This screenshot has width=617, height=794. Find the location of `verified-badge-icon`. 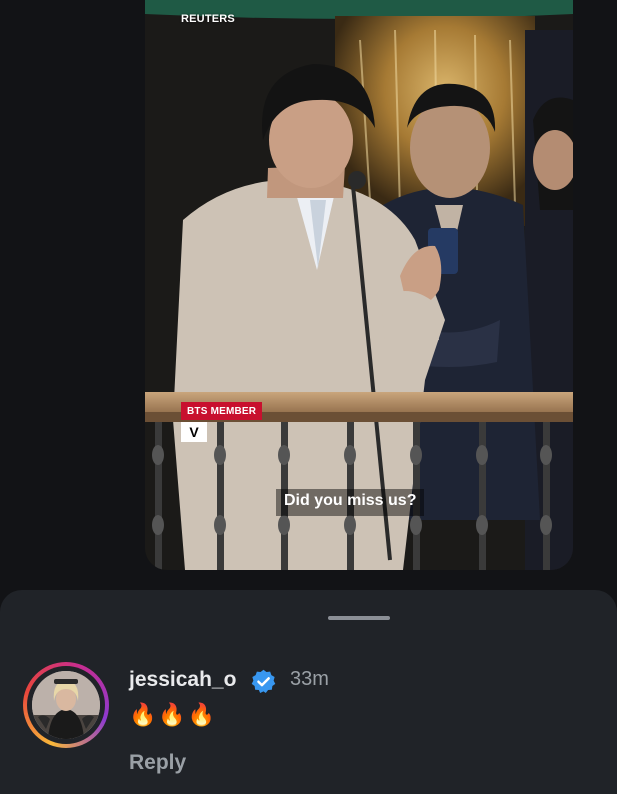

verified-badge-icon is located at coordinates (263, 681).